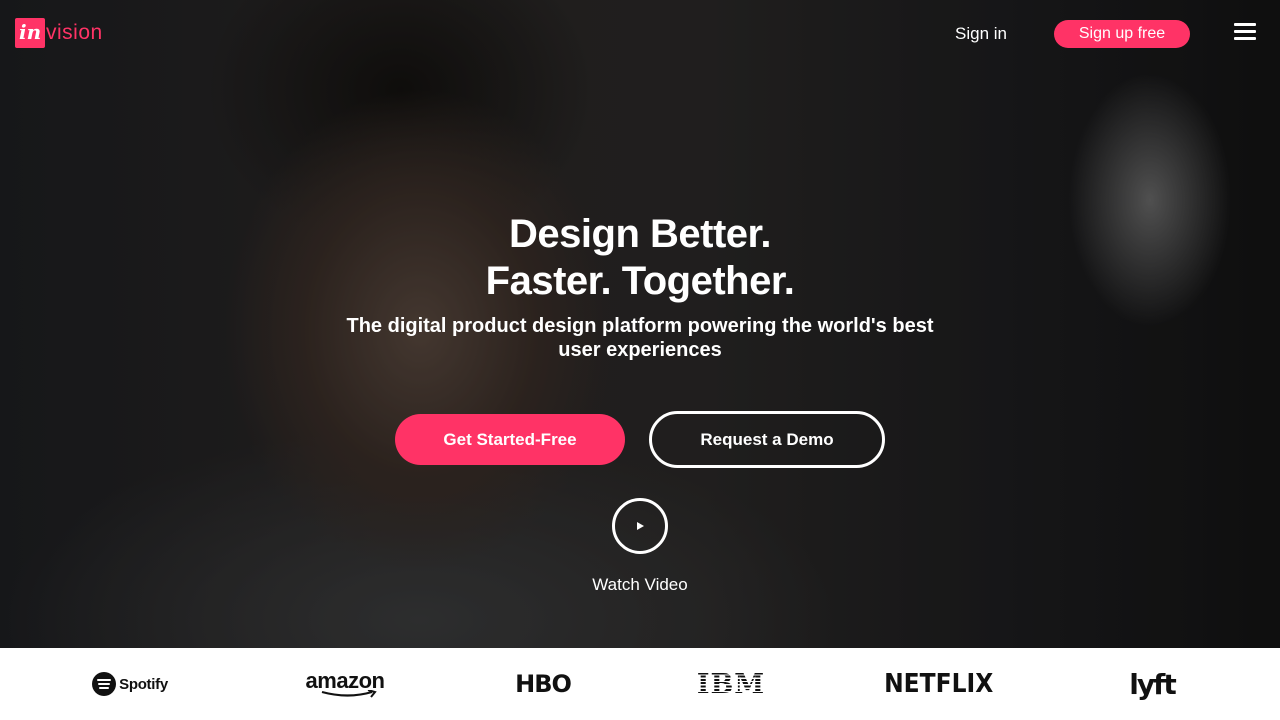 This screenshot has height=720, width=1280. What do you see at coordinates (345, 684) in the screenshot?
I see `amazon-logo: amazon` at bounding box center [345, 684].